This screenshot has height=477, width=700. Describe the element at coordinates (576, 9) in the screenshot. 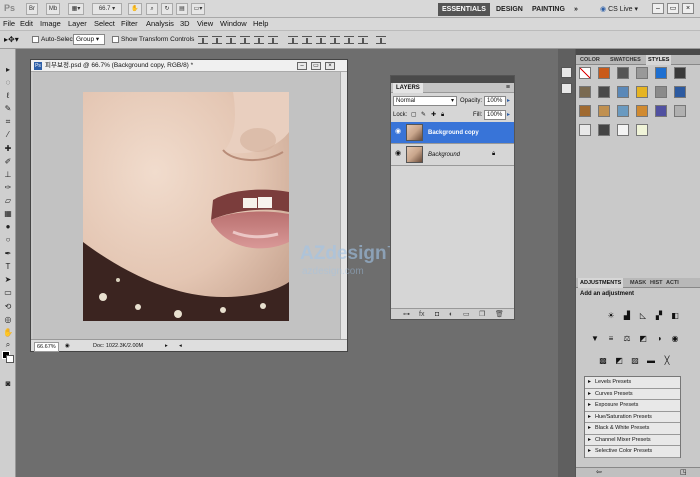

I see `more-workspaces-icon: »` at that location.